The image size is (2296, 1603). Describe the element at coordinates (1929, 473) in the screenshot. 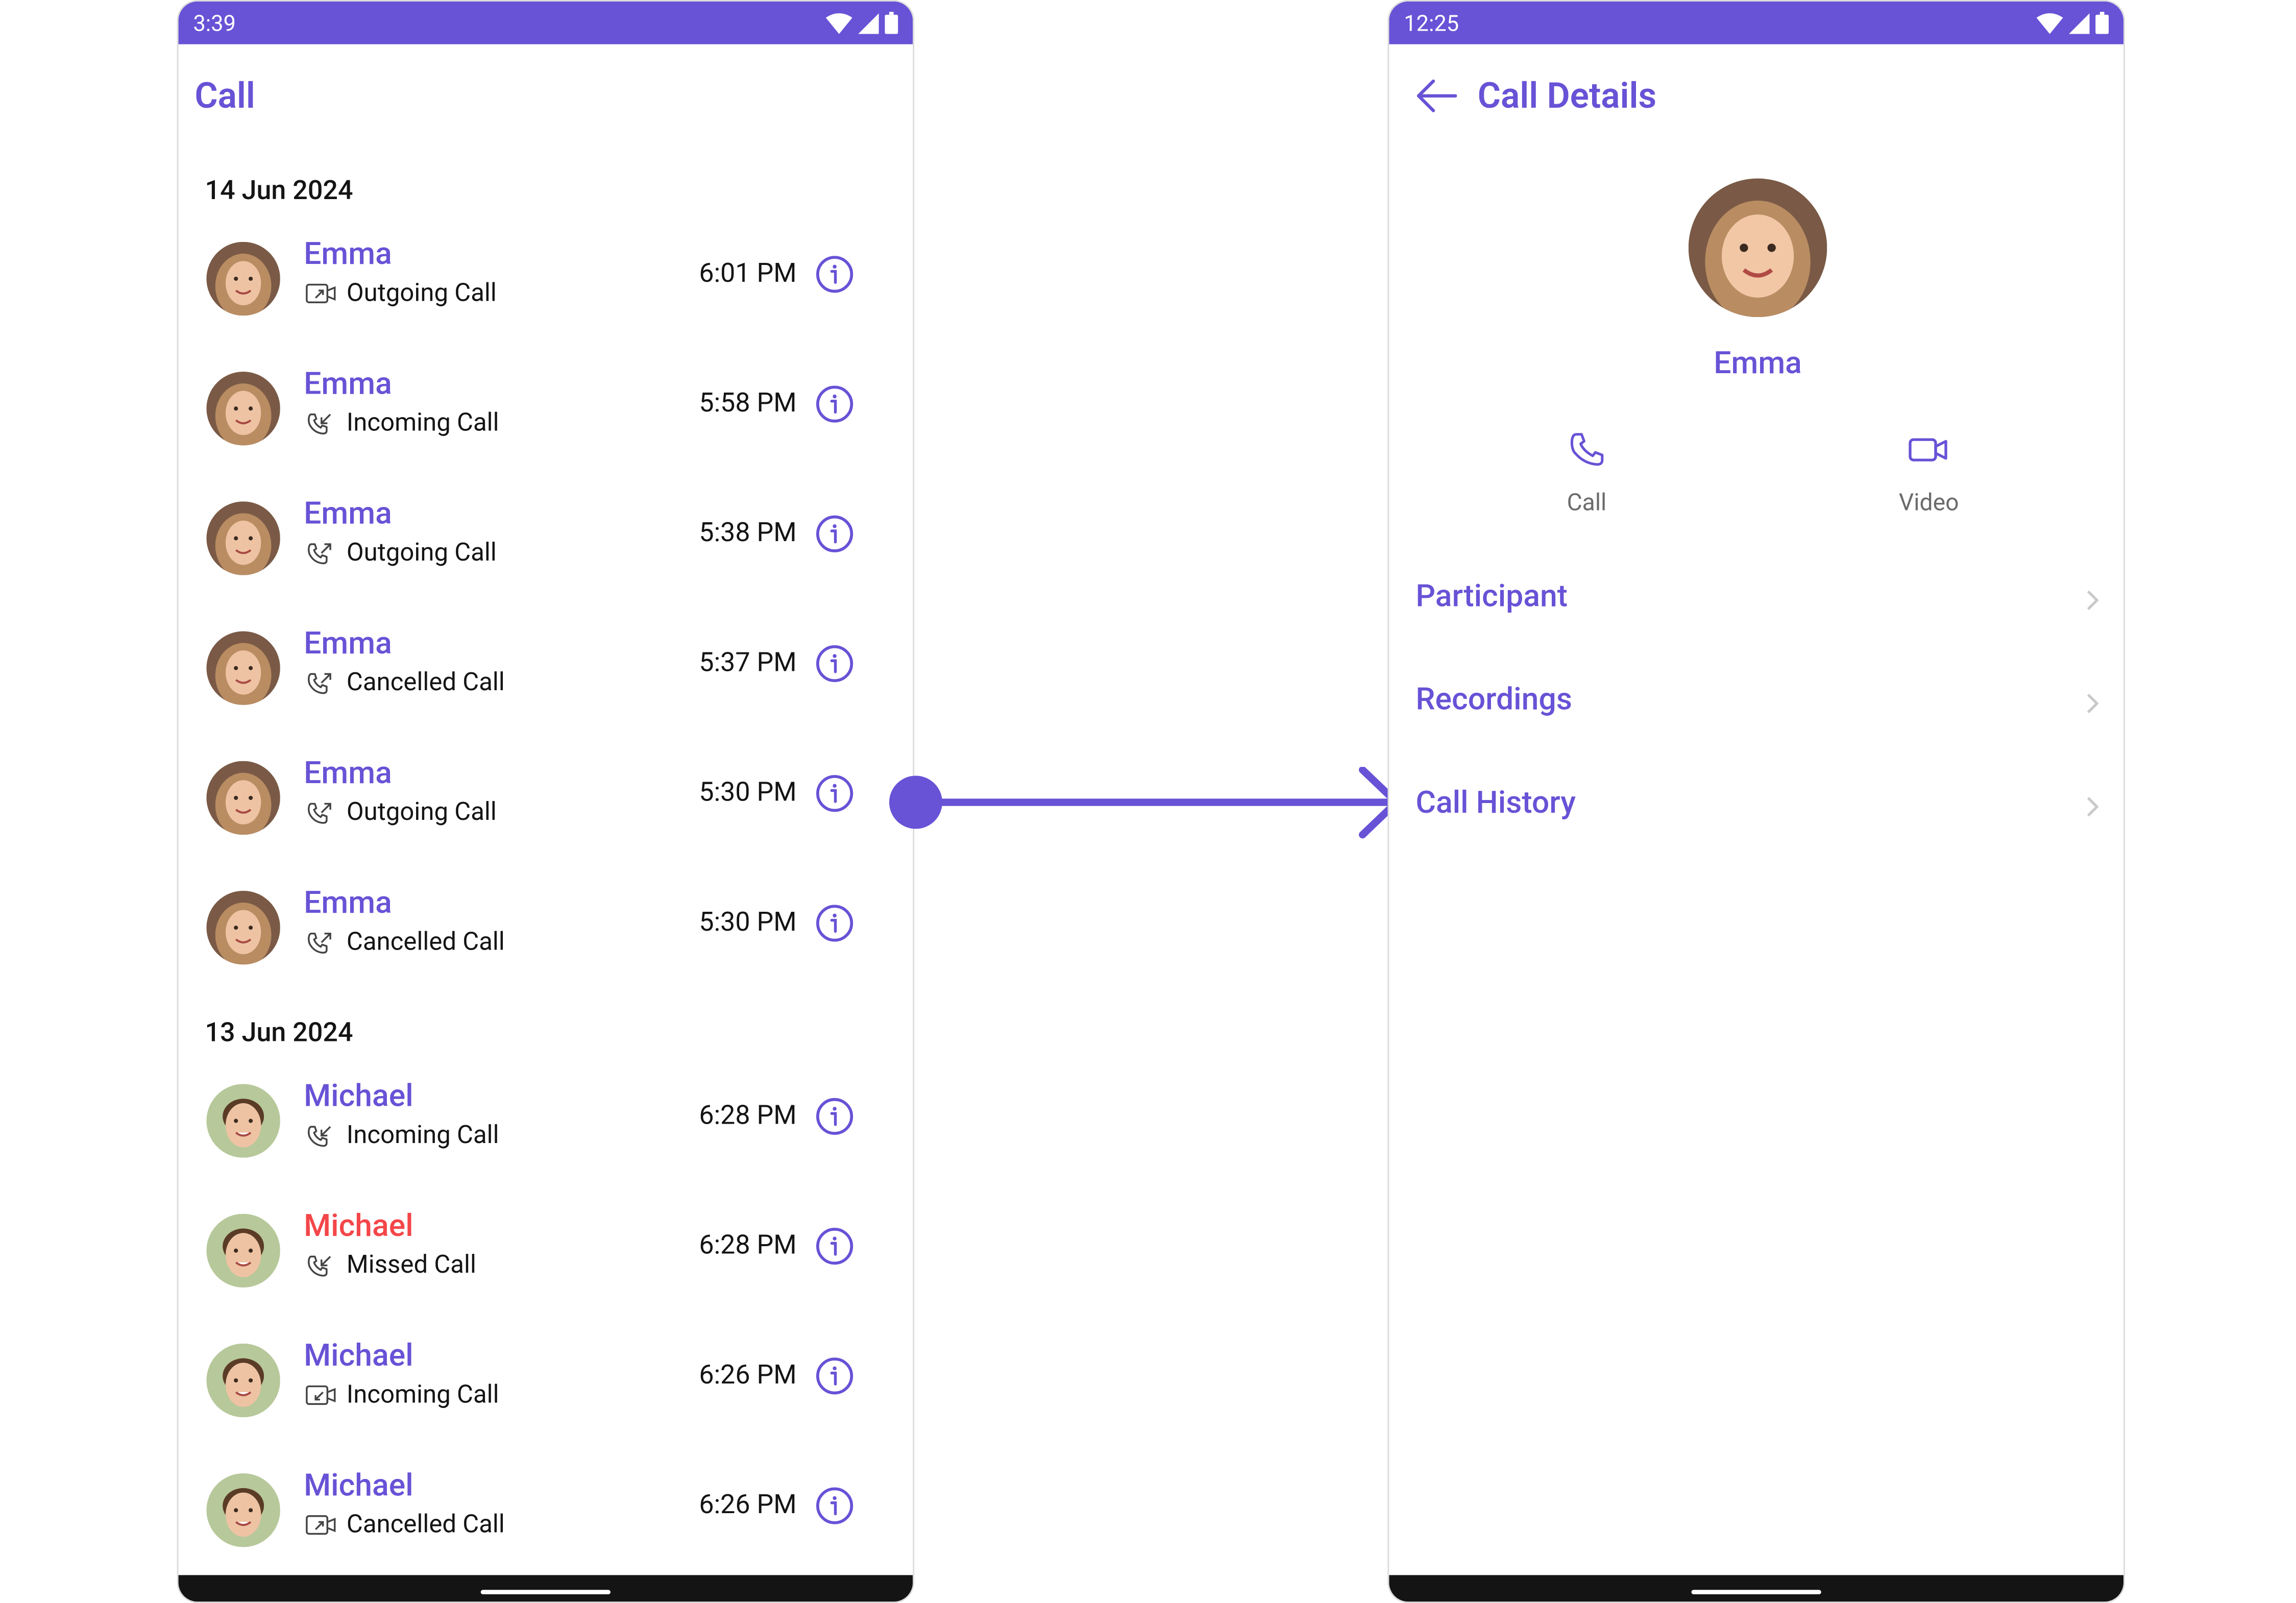

I see `video-action-button: Video` at that location.